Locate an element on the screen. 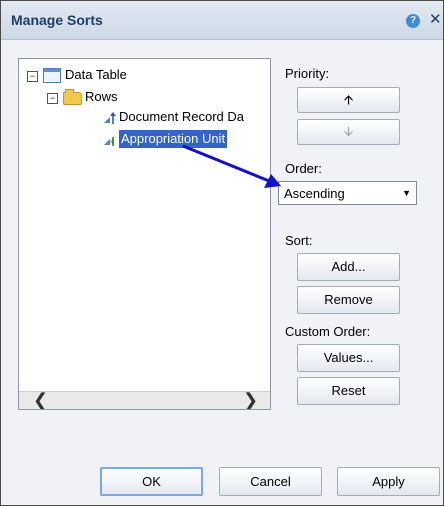 This screenshot has width=444, height=506. annotation-arrow is located at coordinates (231, 166).